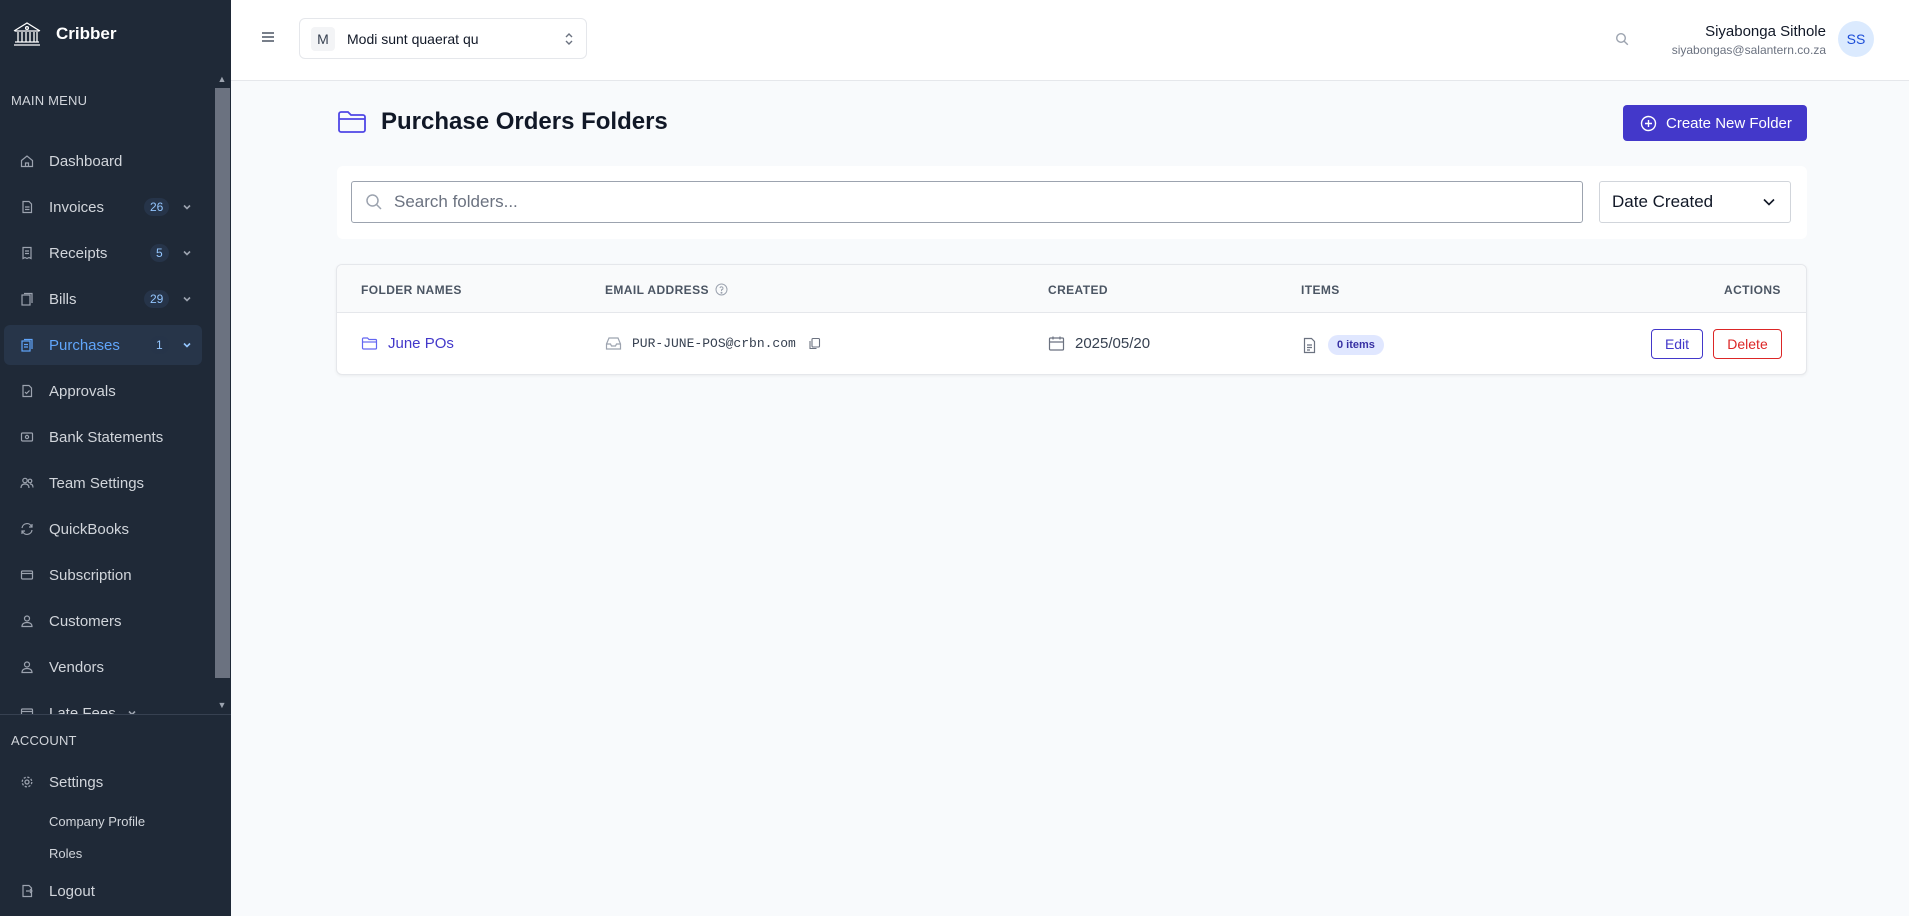 The height and width of the screenshot is (916, 1909). Describe the element at coordinates (1309, 345) in the screenshot. I see `document-icon` at that location.